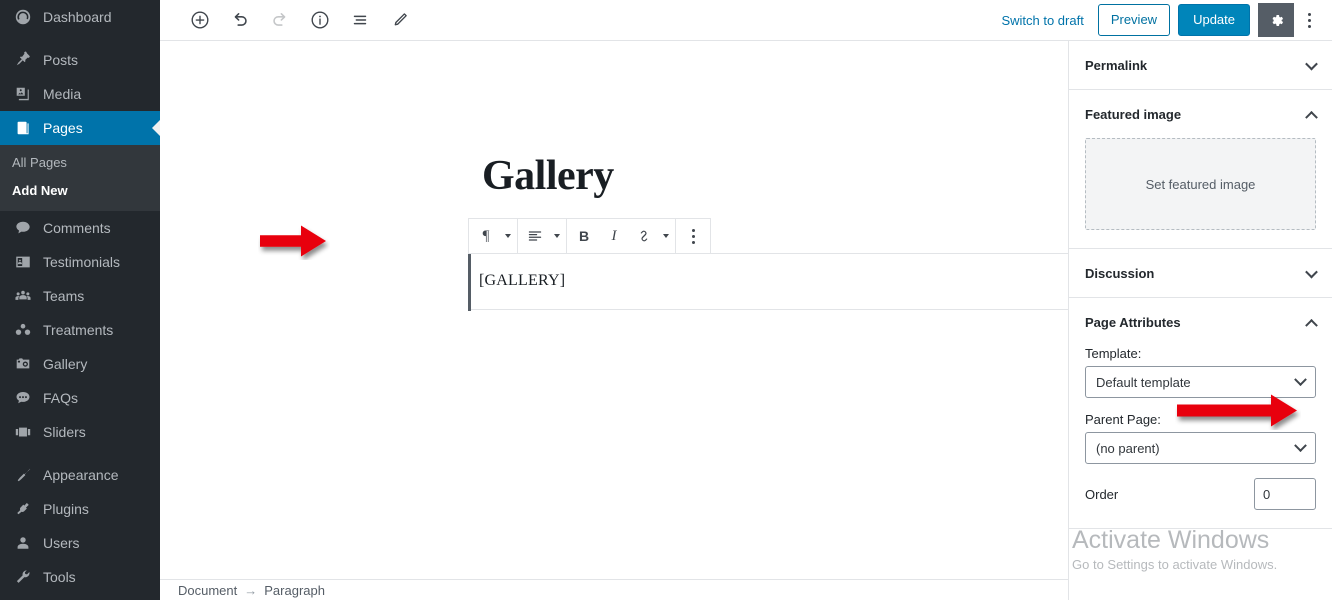 The width and height of the screenshot is (1332, 600). What do you see at coordinates (644, 236) in the screenshot?
I see `link-icon` at bounding box center [644, 236].